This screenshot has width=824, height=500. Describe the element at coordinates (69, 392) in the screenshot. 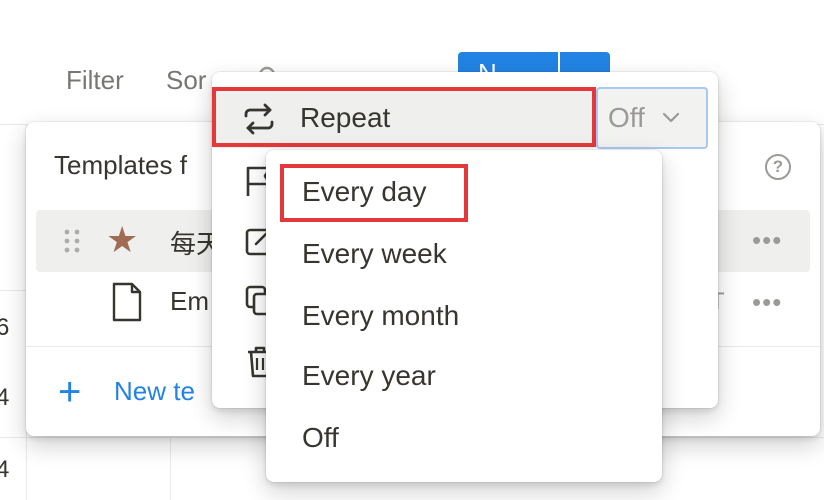

I see `plus-icon: +` at that location.